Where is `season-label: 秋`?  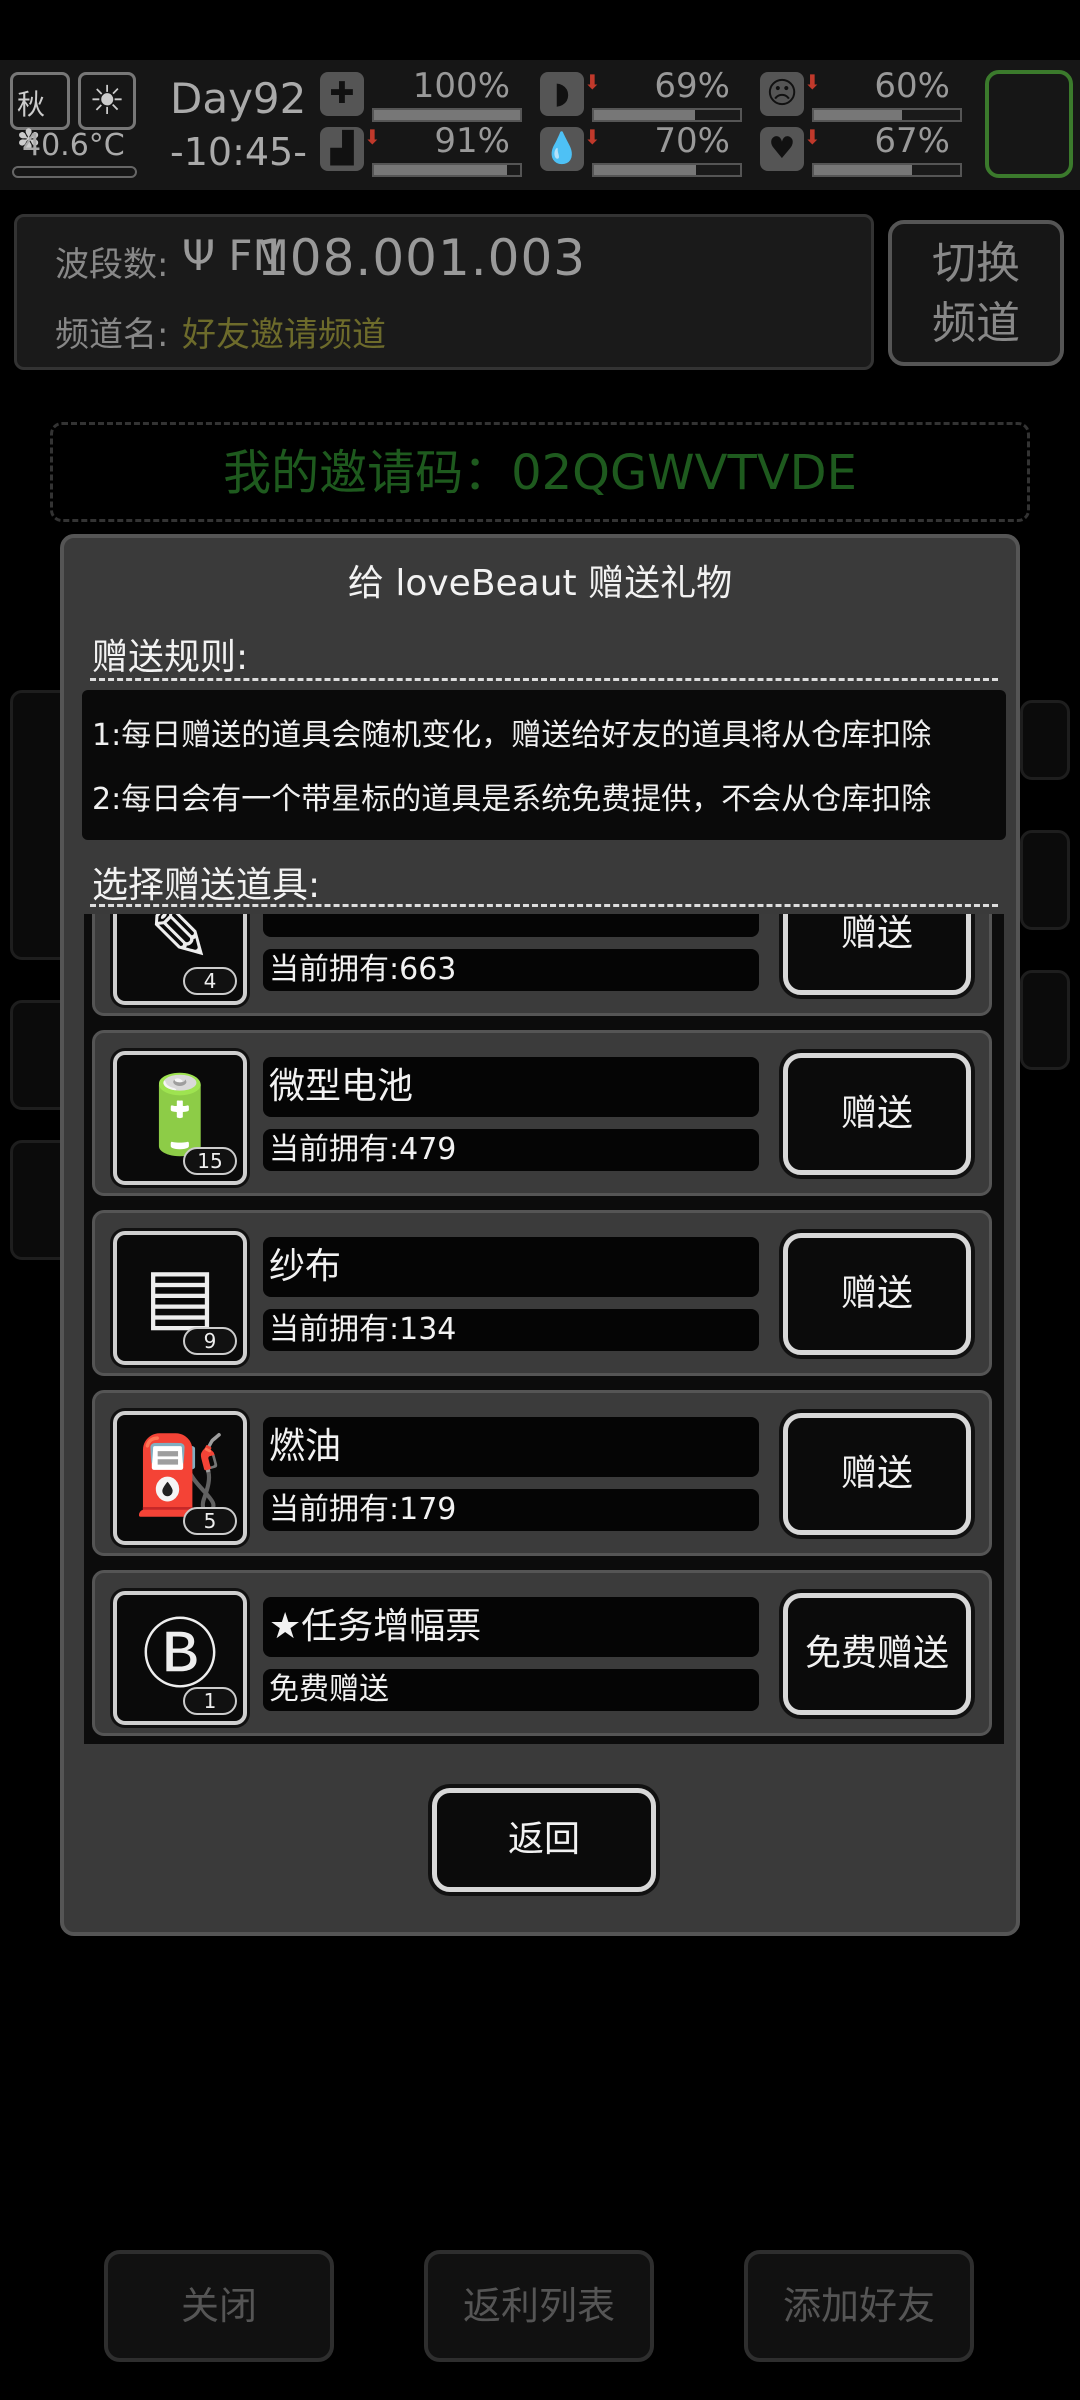 season-label: 秋 is located at coordinates (31, 104).